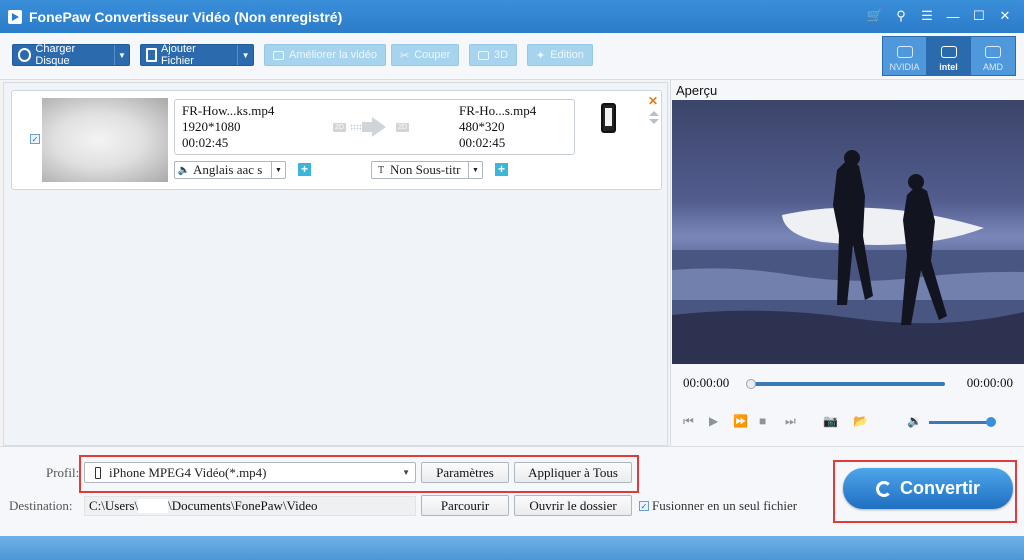  Describe the element at coordinates (914, 421) in the screenshot. I see `volume-icon: 🔉` at that location.